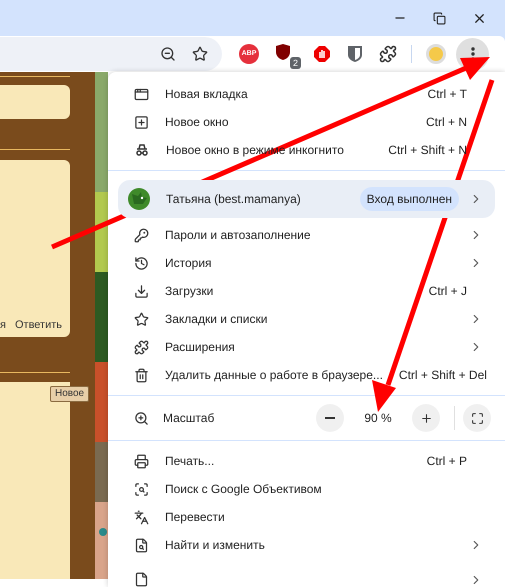  Describe the element at coordinates (188, 418) in the screenshot. I see `zoom-label: Масштаб` at that location.